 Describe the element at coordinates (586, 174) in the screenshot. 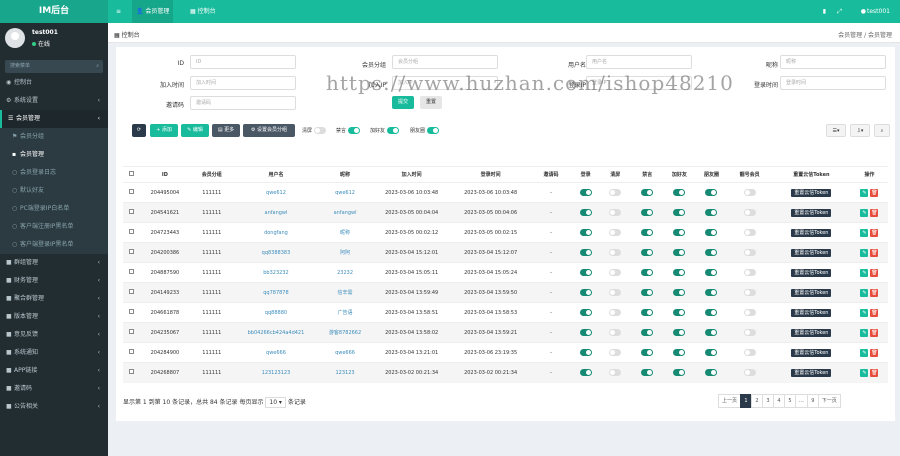

I see `column-header: 登录` at that location.